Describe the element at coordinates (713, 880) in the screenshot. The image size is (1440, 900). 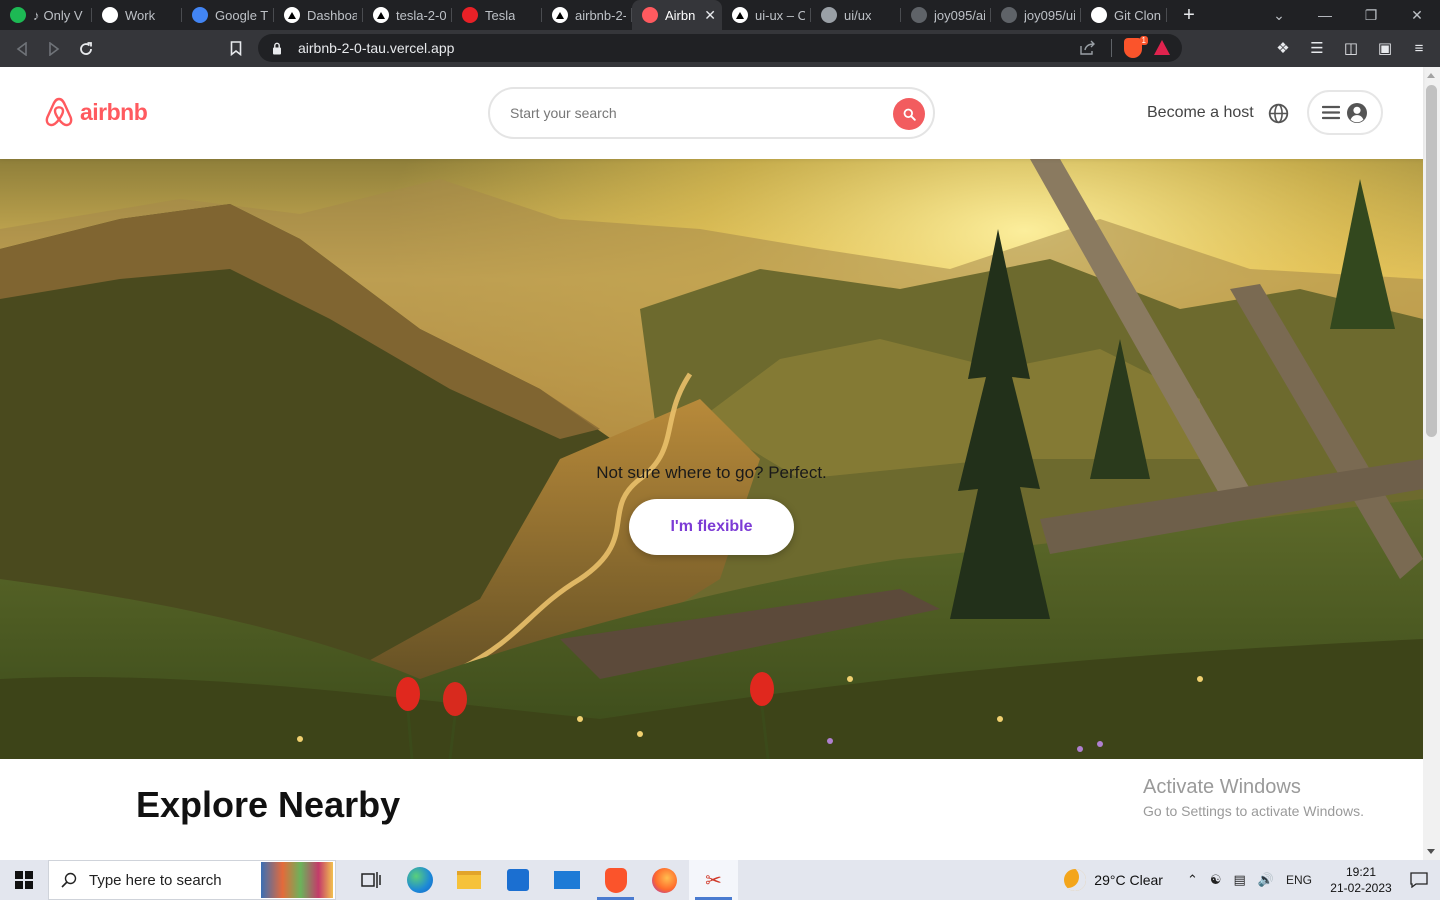
I see `snipping-tool-app: ✂` at that location.